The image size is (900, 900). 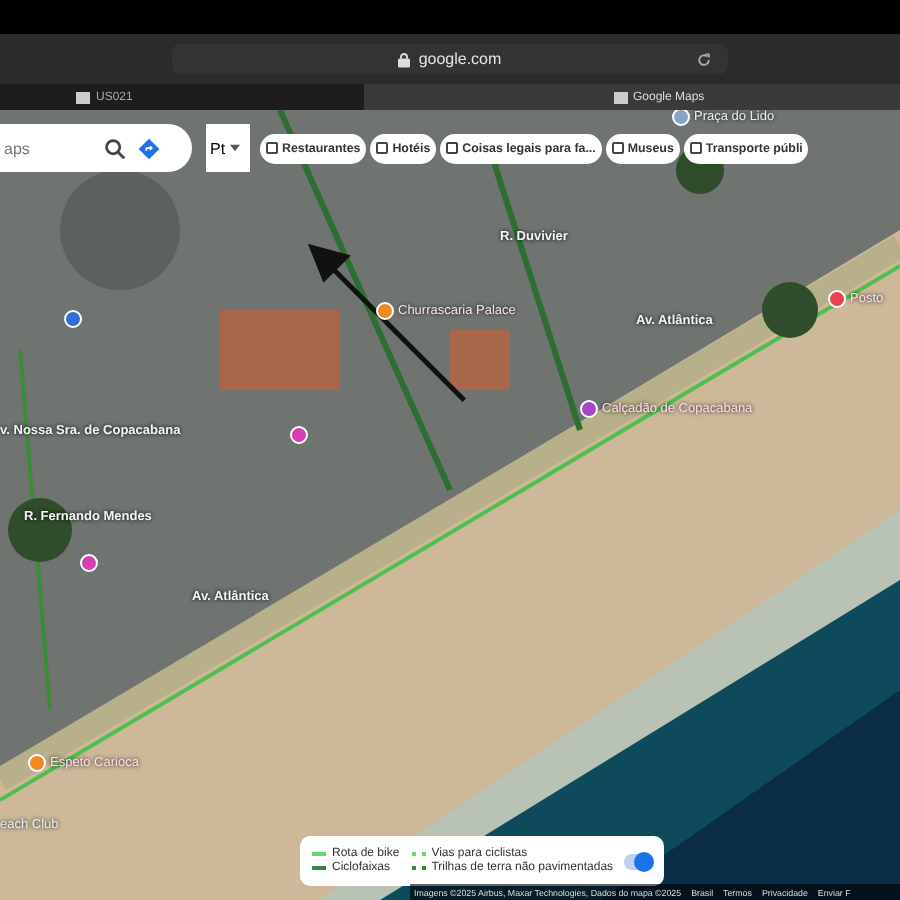 I want to click on toggle-switch, so click(x=638, y=861).